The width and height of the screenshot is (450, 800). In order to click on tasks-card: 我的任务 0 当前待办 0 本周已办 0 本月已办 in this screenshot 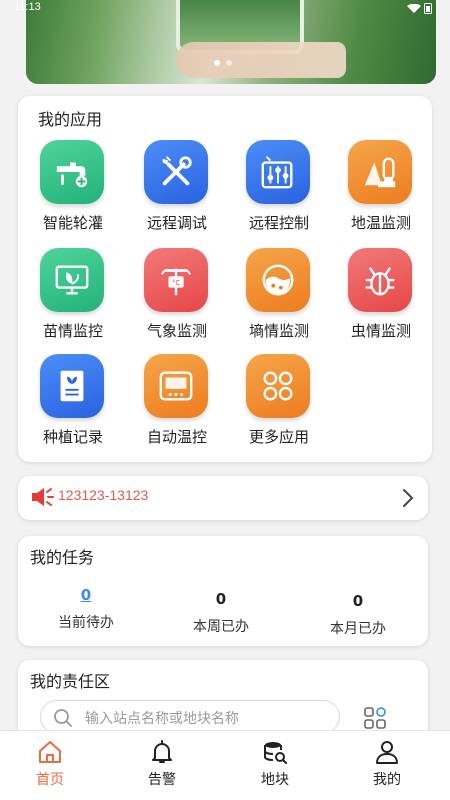, I will do `click(223, 591)`.